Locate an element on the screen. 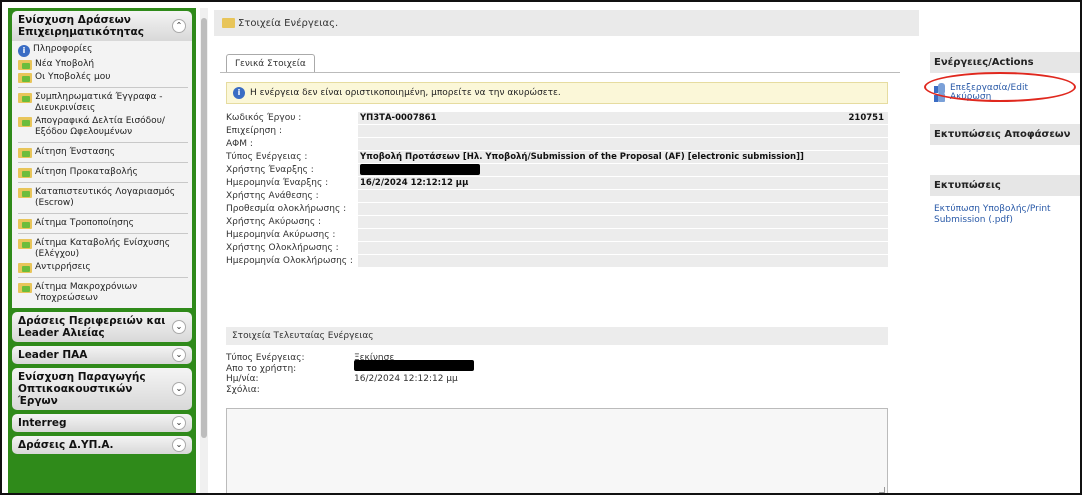  sidebar-section-header: Ενίσχυση Δράσεων Επιχειρηματικότητας ⌃ is located at coordinates (102, 26).